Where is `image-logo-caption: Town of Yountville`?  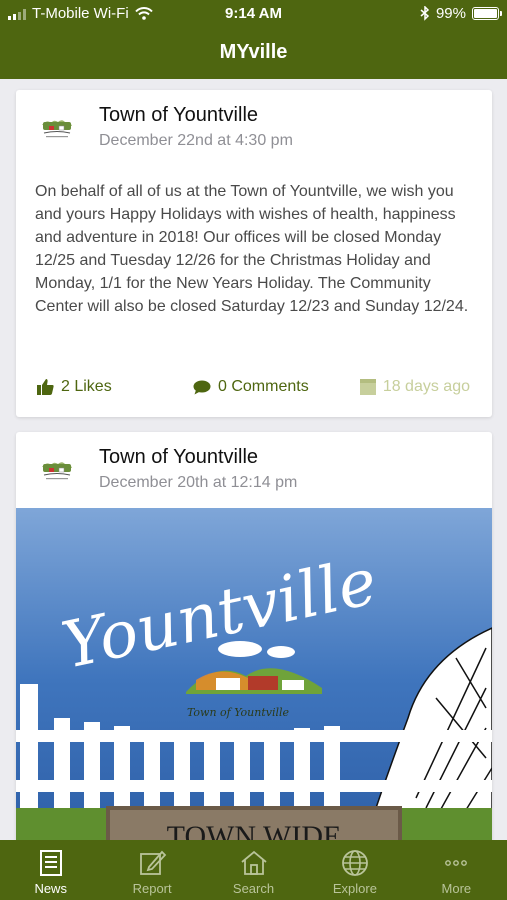 image-logo-caption: Town of Yountville is located at coordinates (238, 712).